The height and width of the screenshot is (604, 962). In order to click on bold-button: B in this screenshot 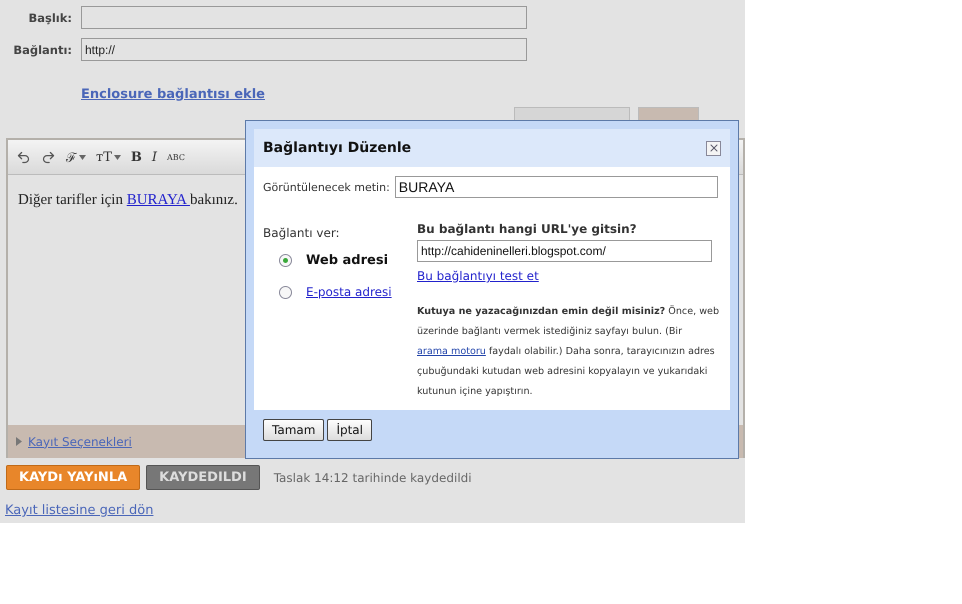, I will do `click(136, 157)`.